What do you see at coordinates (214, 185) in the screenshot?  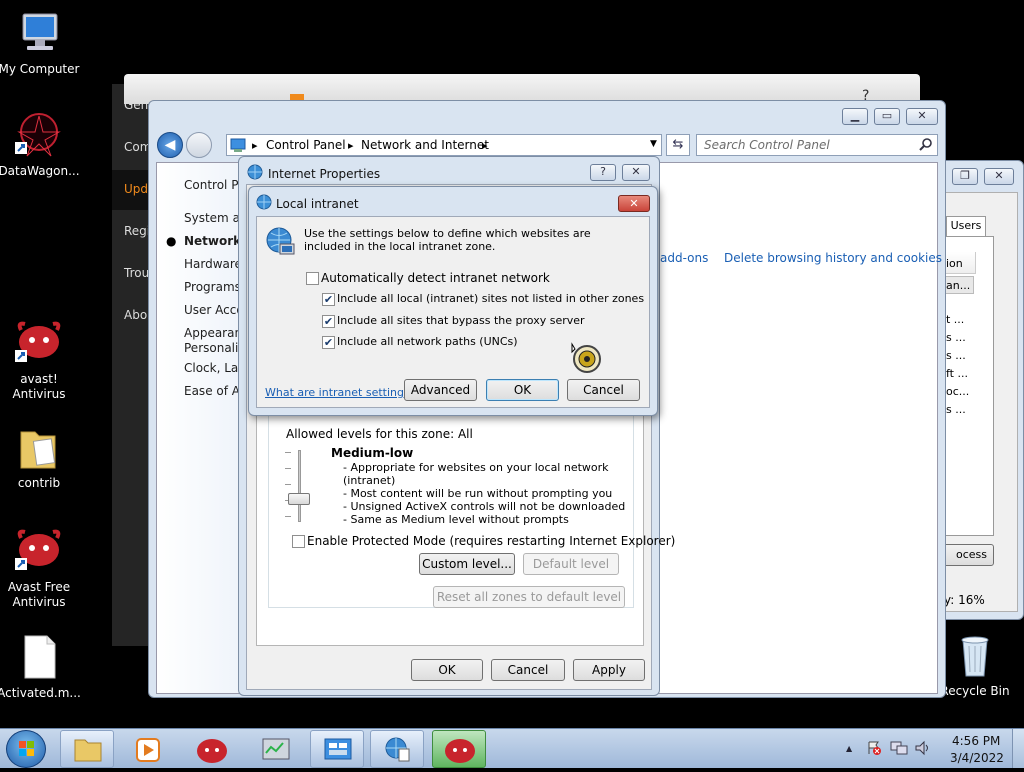 I see `nav-control-panel-home: Control Pa` at bounding box center [214, 185].